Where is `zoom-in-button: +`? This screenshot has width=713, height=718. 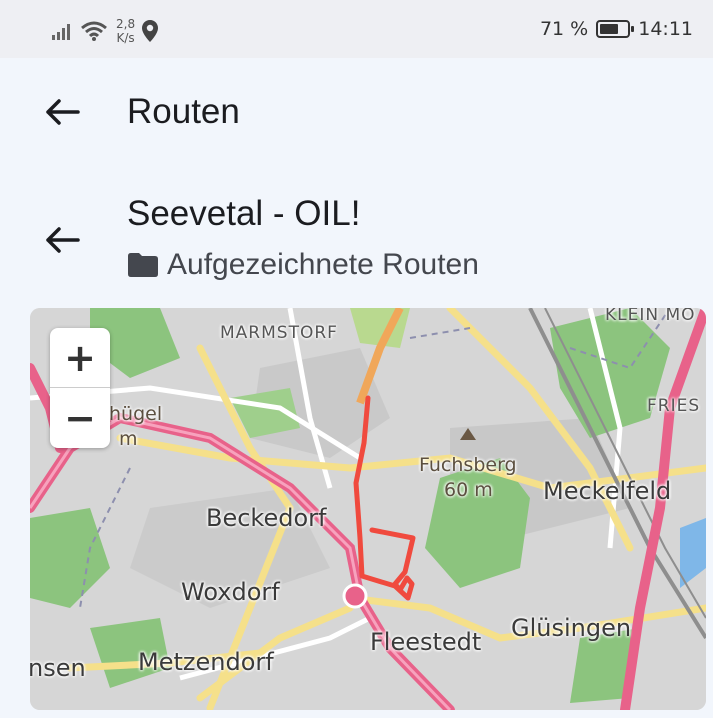
zoom-in-button: + is located at coordinates (80, 357).